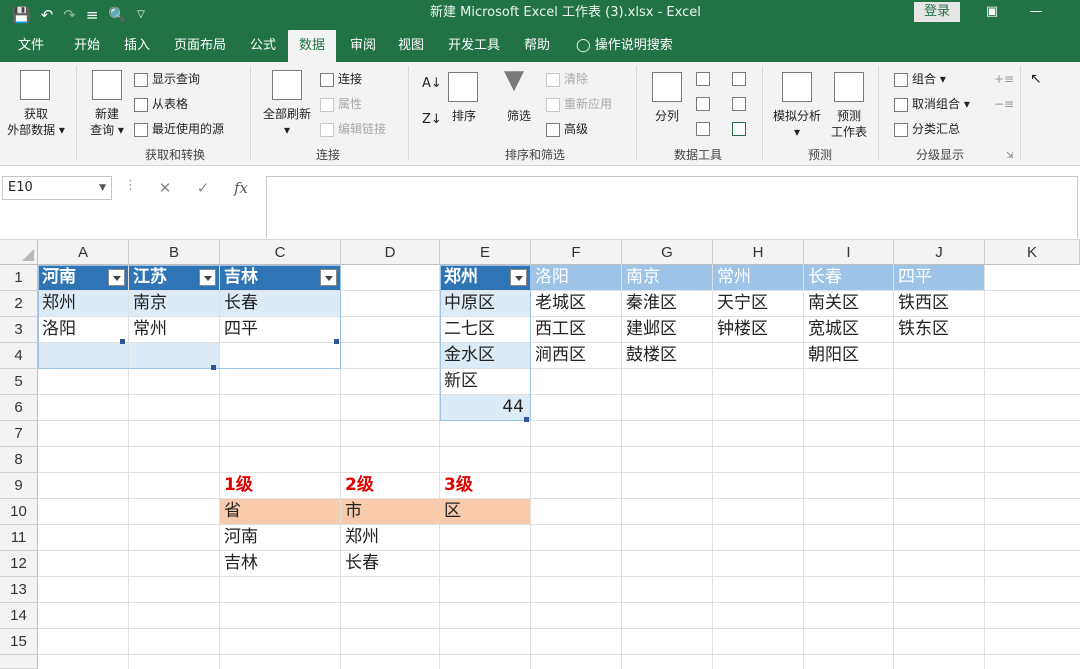 The height and width of the screenshot is (669, 1080). Describe the element at coordinates (21, 15) in the screenshot. I see `save-icon: 💾` at that location.